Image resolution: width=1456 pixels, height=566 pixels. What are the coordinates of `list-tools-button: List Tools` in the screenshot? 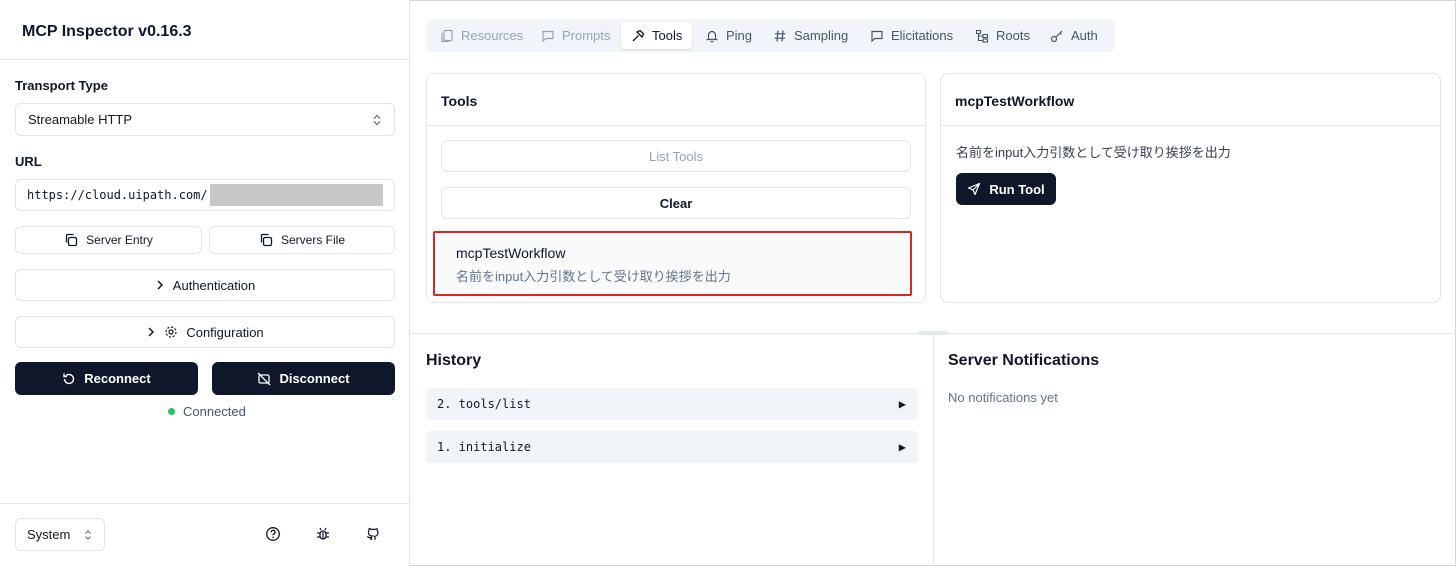 It's located at (676, 156).